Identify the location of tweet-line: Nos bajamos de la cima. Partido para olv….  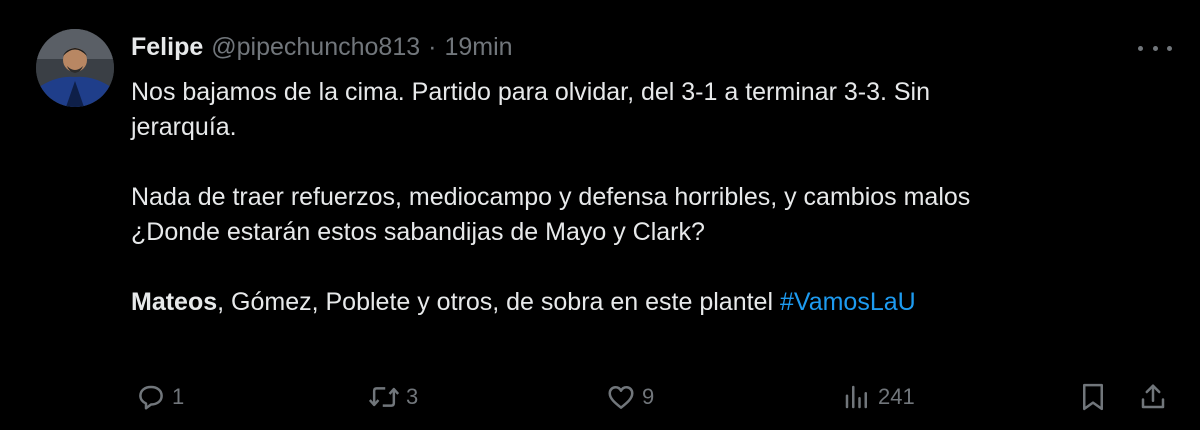
(530, 92).